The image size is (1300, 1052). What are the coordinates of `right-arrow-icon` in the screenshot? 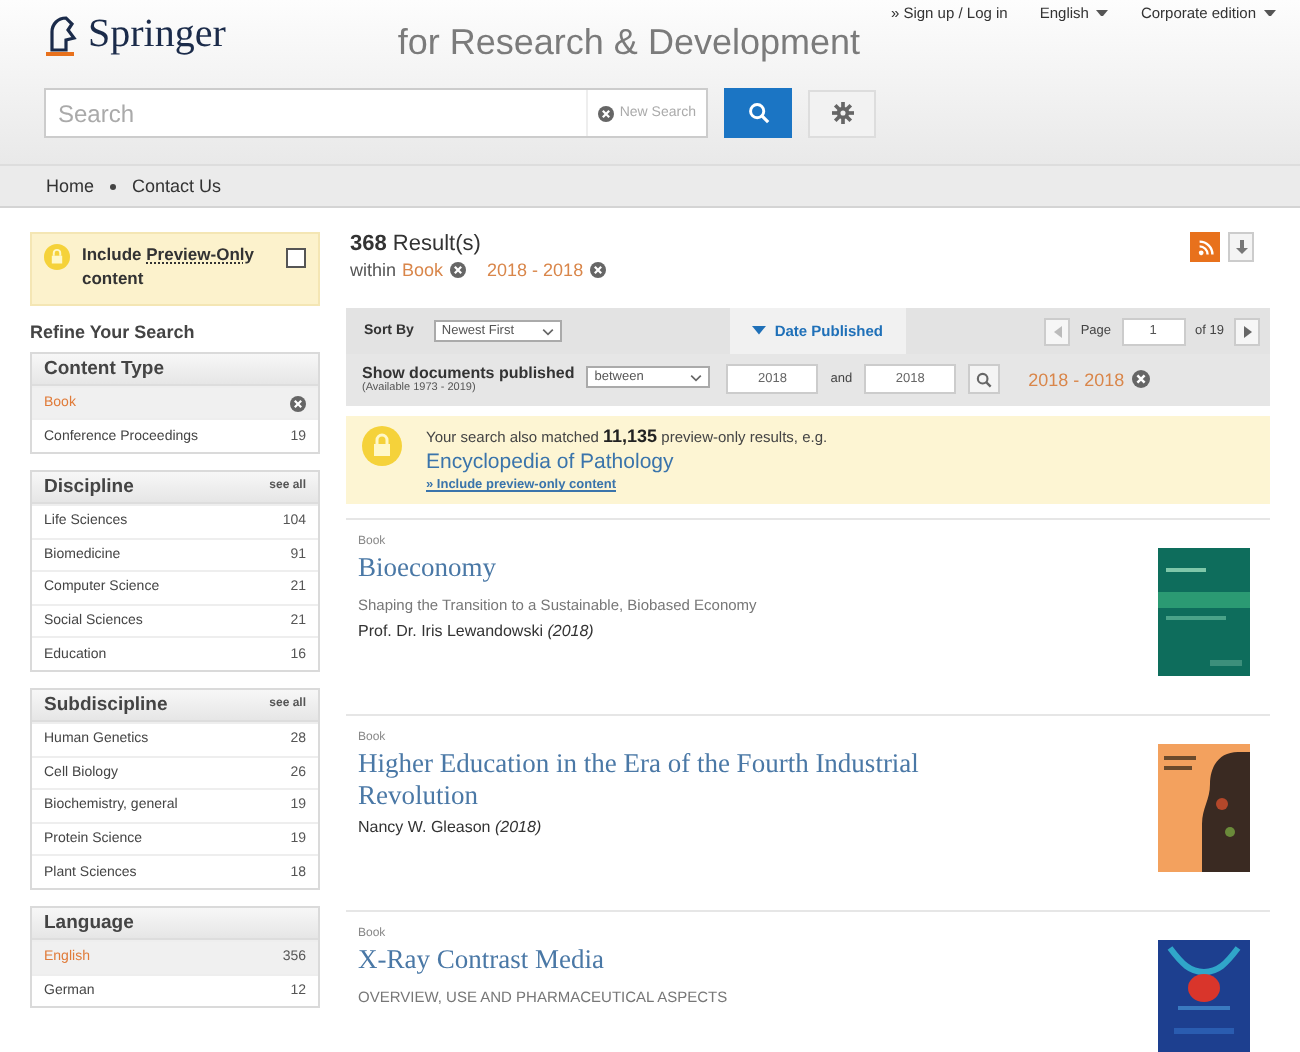 It's located at (1247, 331).